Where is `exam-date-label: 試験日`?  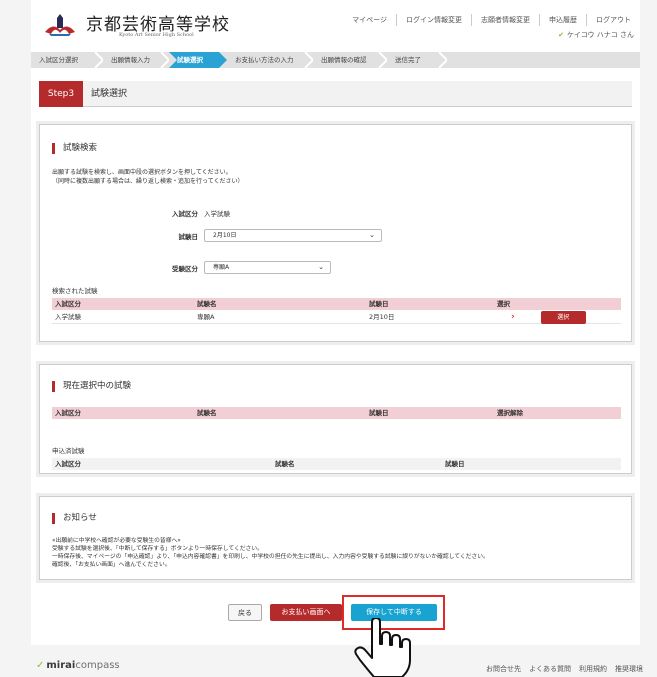
exam-date-label: 試験日 is located at coordinates (188, 237).